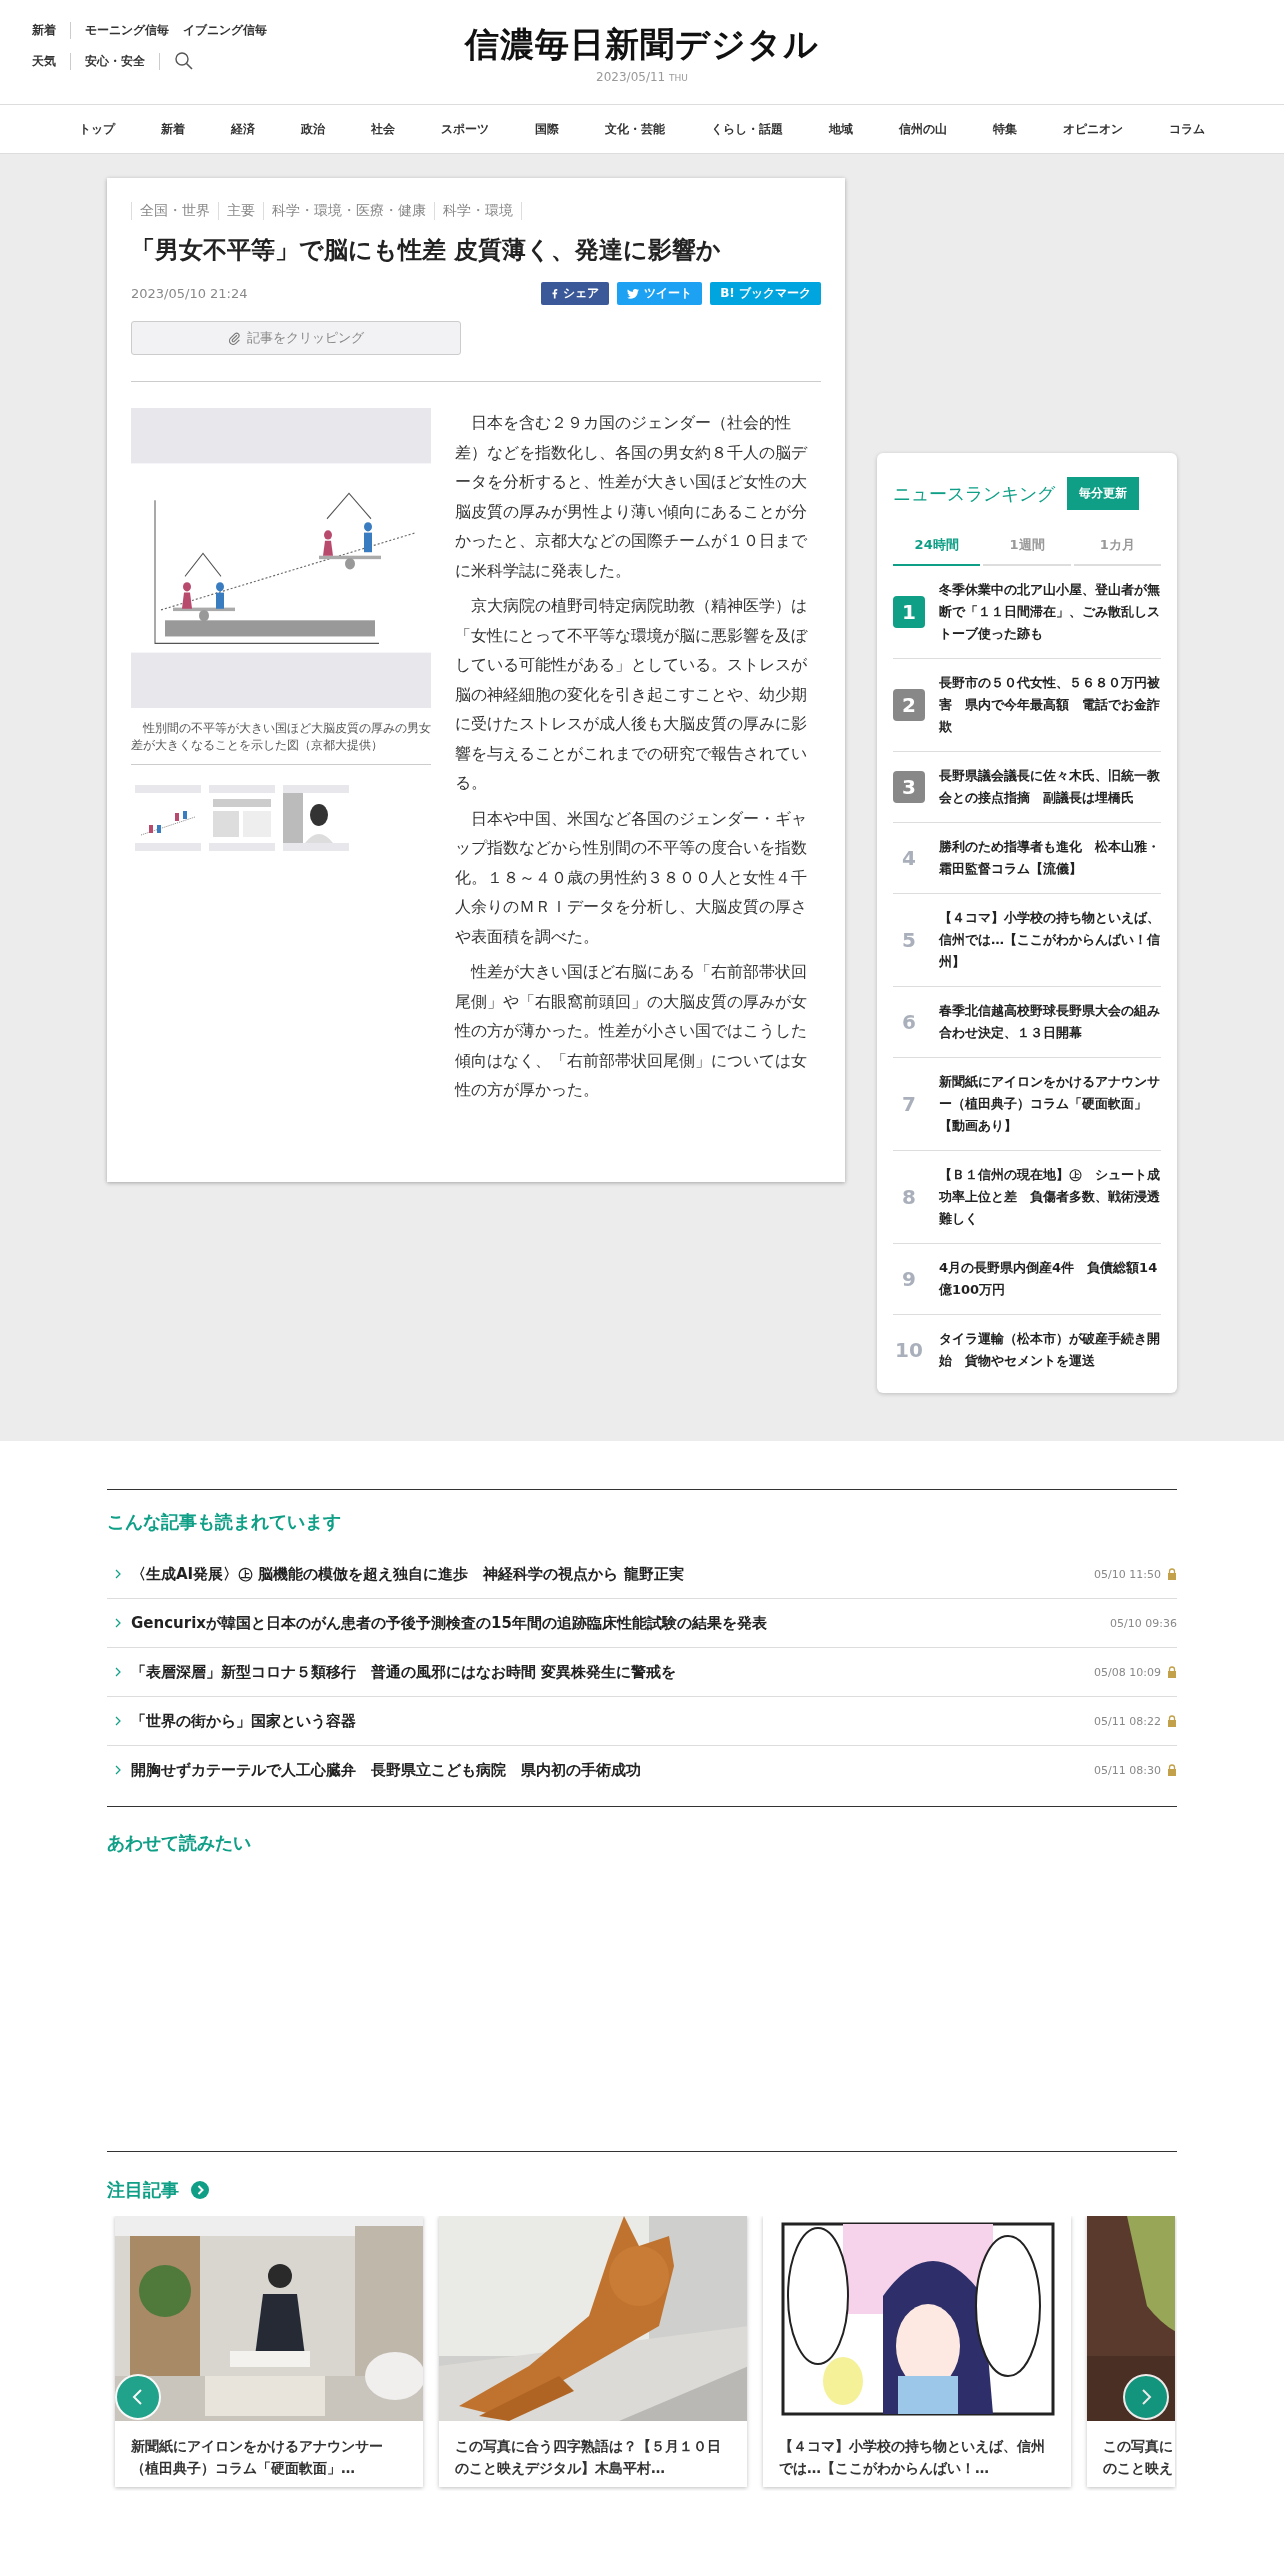 The width and height of the screenshot is (1284, 2568). Describe the element at coordinates (175, 211) in the screenshot. I see `category-link: 全国・世界` at that location.